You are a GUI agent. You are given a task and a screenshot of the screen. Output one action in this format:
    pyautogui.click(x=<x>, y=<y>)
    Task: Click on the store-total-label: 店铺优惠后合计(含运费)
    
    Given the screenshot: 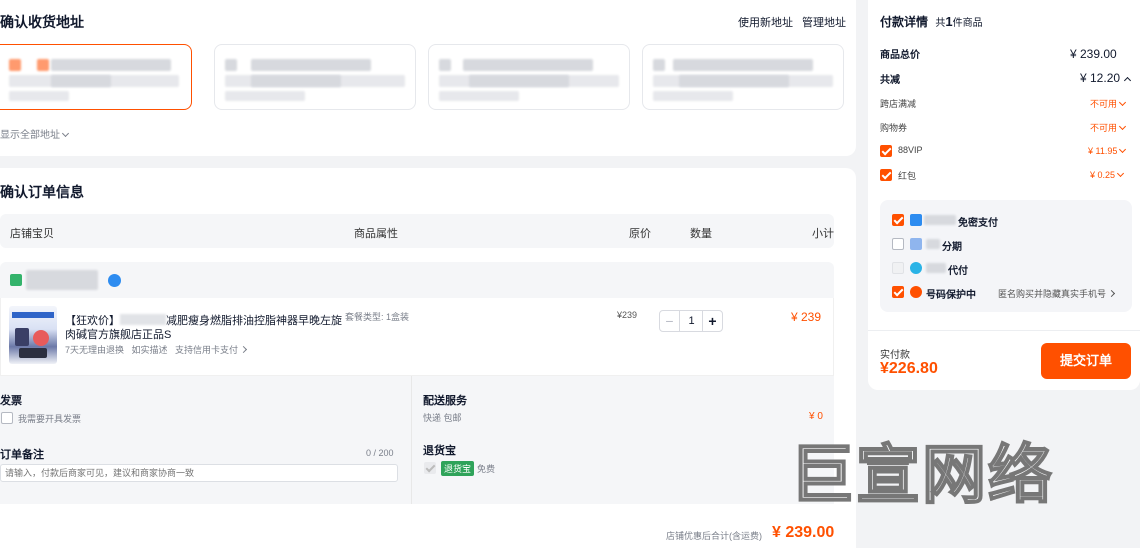 What is the action you would take?
    pyautogui.click(x=714, y=536)
    